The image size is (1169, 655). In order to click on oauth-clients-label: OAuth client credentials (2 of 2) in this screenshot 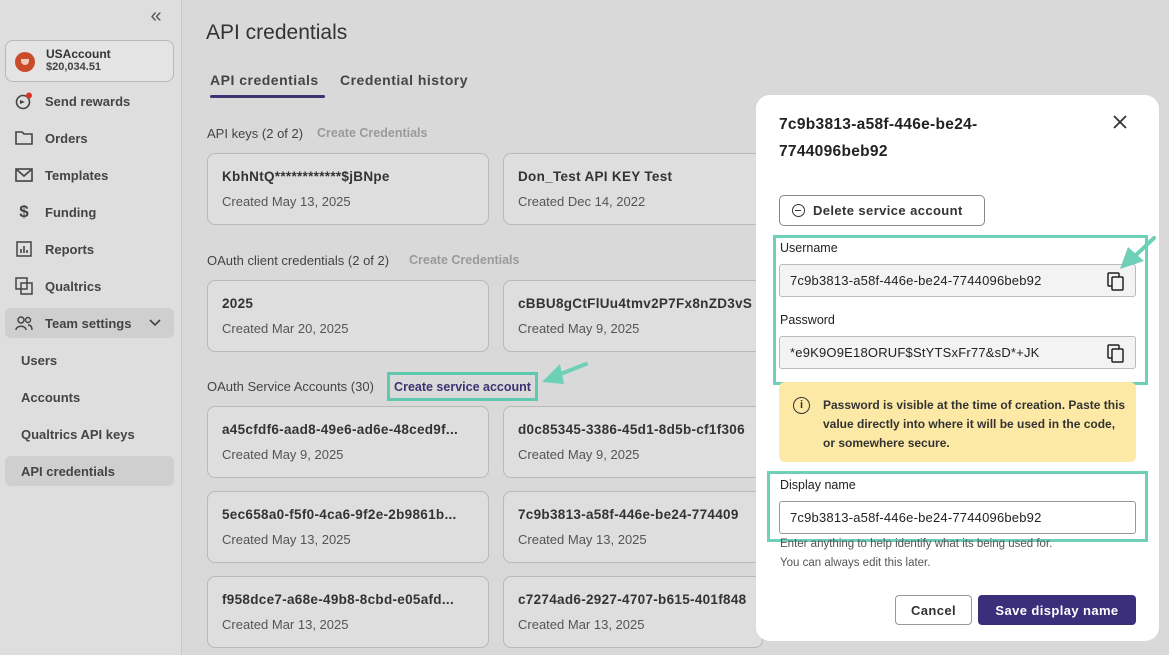, I will do `click(298, 260)`.